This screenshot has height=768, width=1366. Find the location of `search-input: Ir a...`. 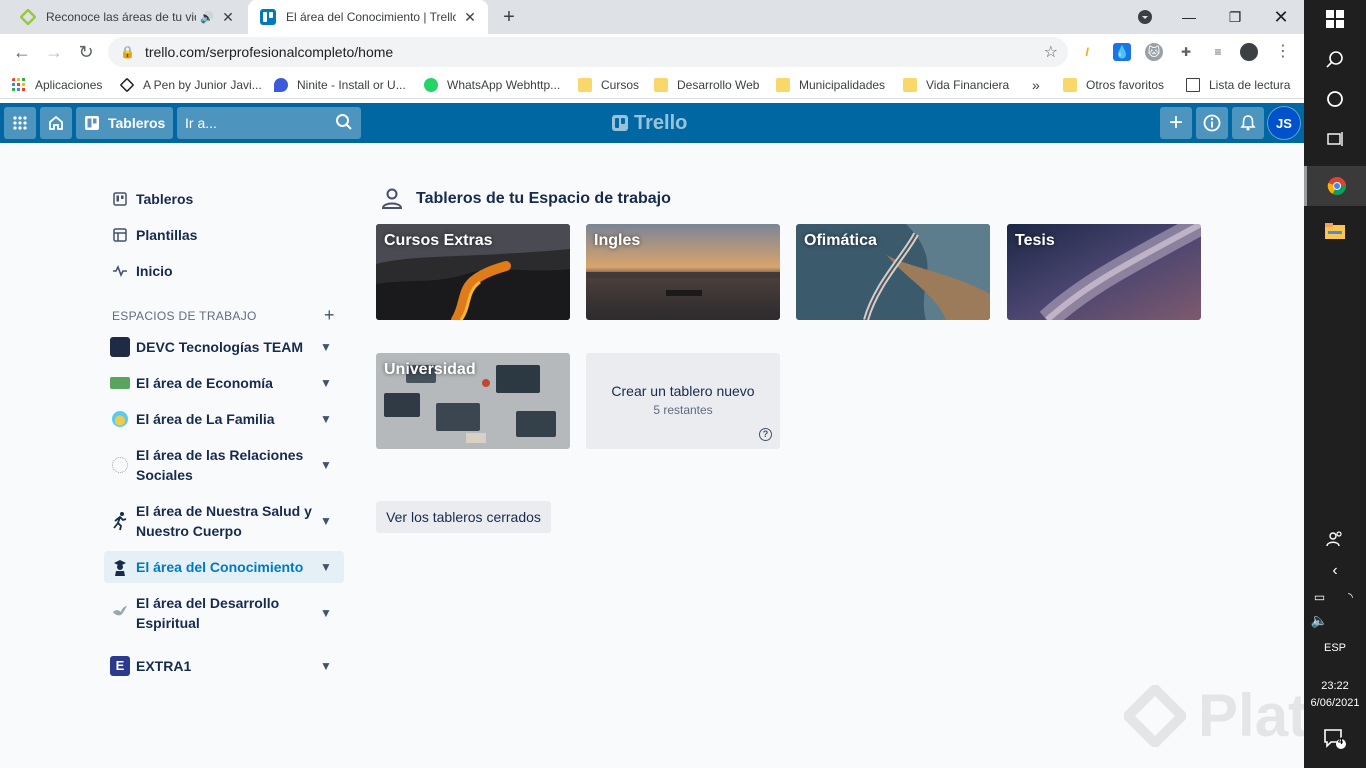

search-input: Ir a... is located at coordinates (269, 123).